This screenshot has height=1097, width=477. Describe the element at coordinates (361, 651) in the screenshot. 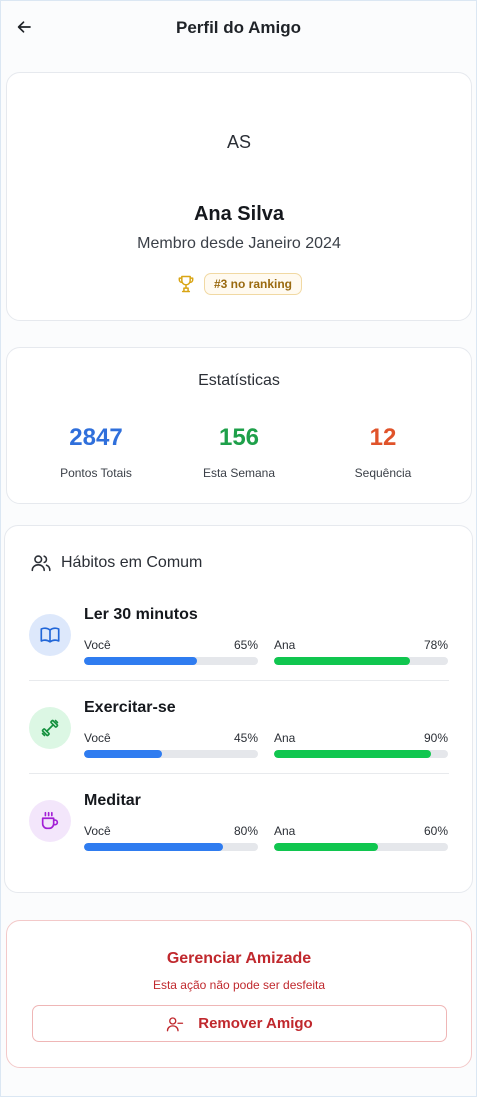

I see `friend-progress: Ana 78%` at that location.